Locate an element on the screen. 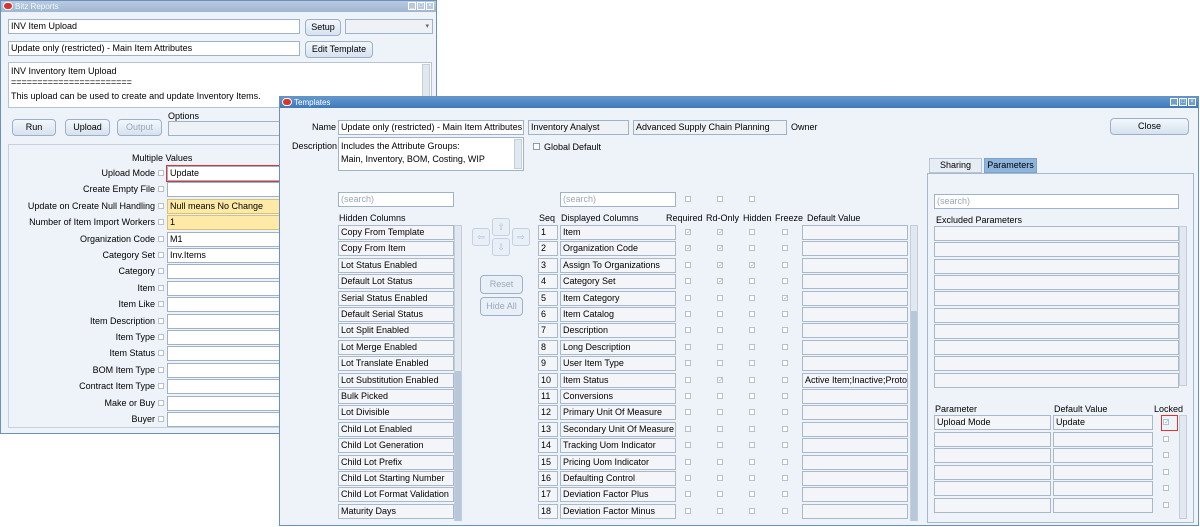 The width and height of the screenshot is (1200, 527). hidden-column-item: Child Lot Enabled is located at coordinates (396, 429).